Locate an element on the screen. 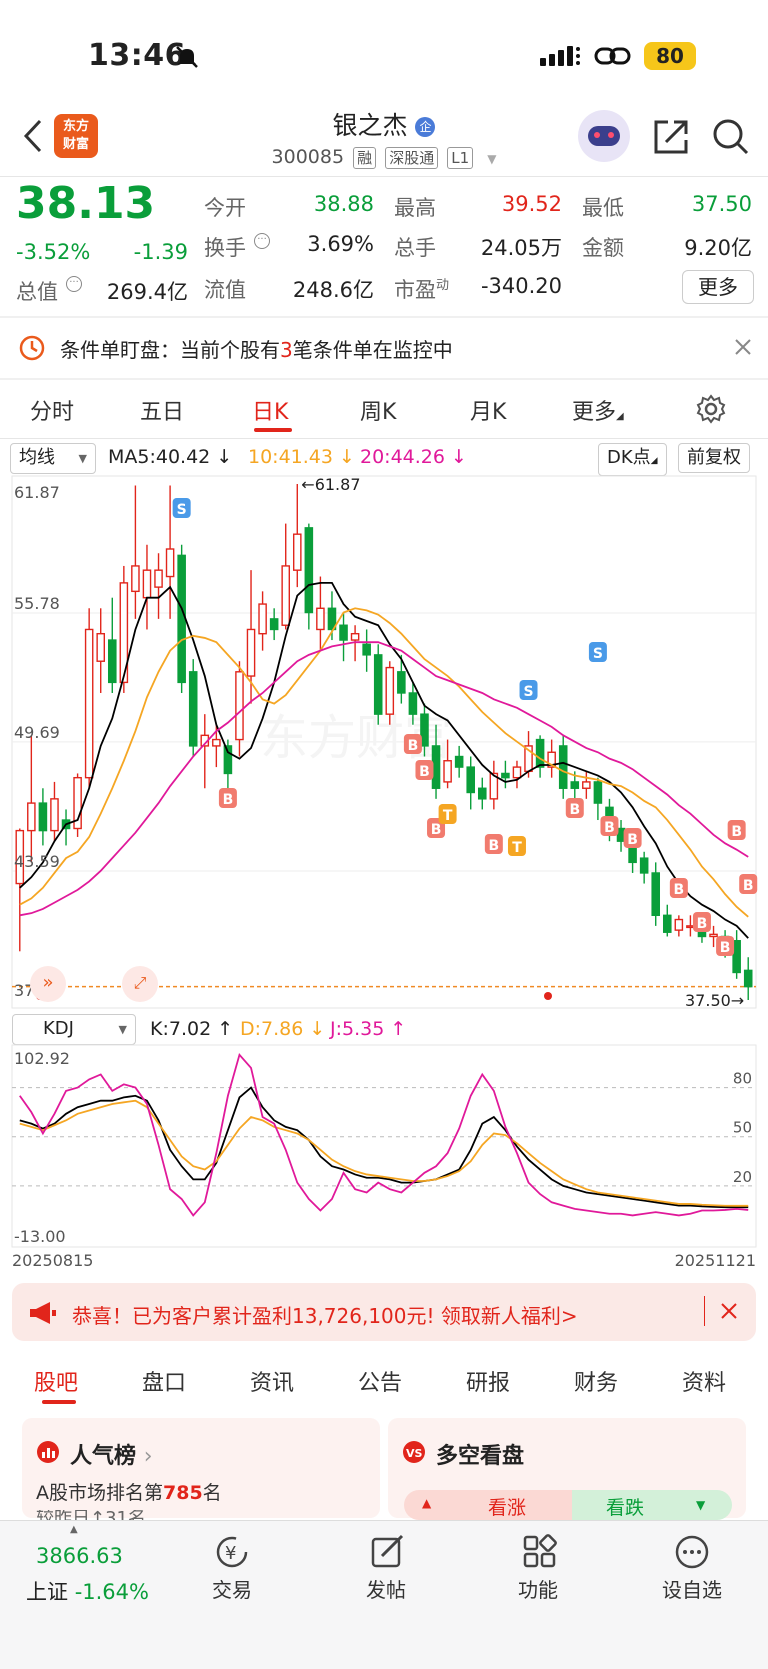 The height and width of the screenshot is (1669, 768). tab-guba: 股吧 is located at coordinates (56, 1381).